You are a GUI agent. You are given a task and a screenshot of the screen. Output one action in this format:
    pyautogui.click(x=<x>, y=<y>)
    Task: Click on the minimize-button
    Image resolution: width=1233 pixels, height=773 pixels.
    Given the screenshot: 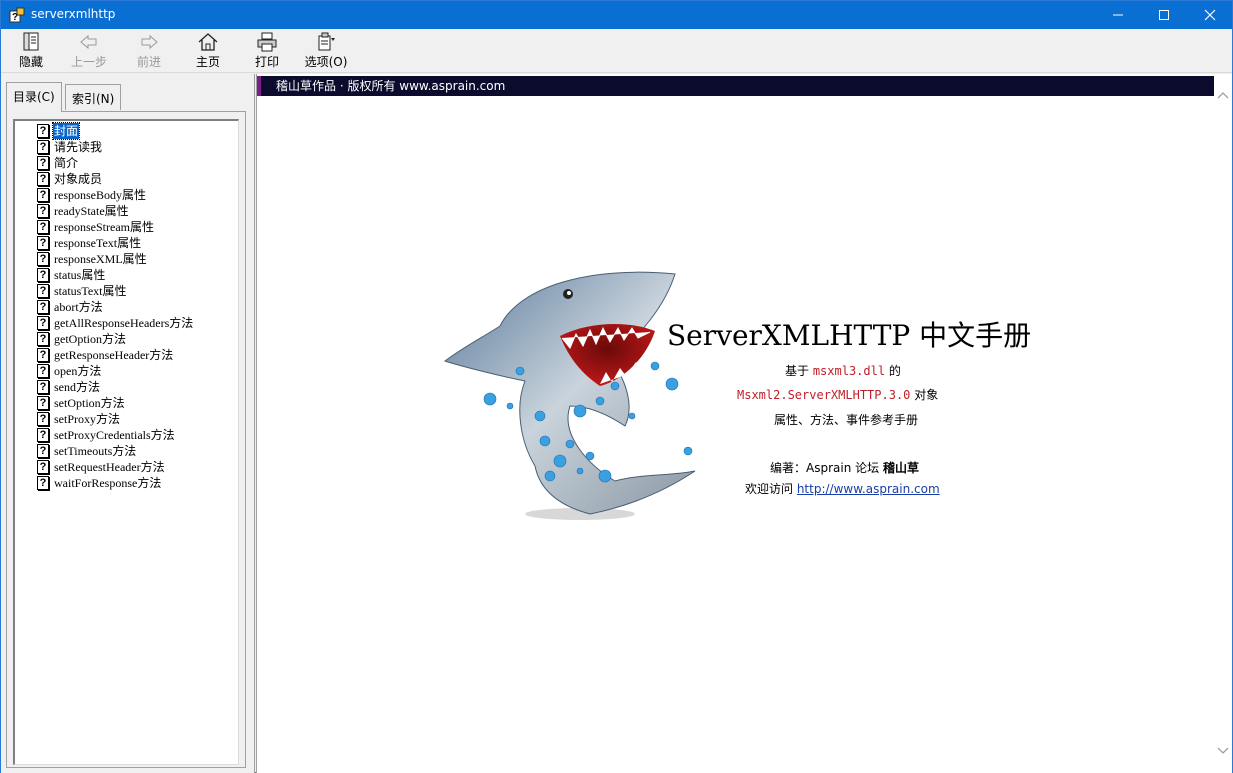 What is the action you would take?
    pyautogui.click(x=1118, y=15)
    